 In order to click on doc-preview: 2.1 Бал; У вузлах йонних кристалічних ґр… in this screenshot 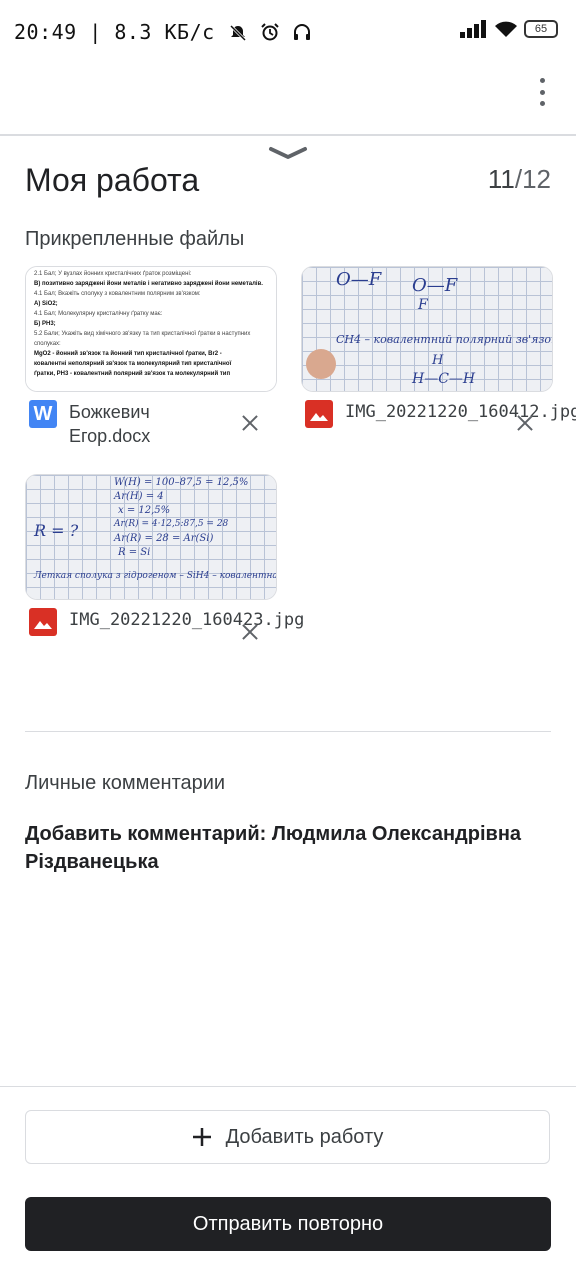, I will do `click(151, 329)`.